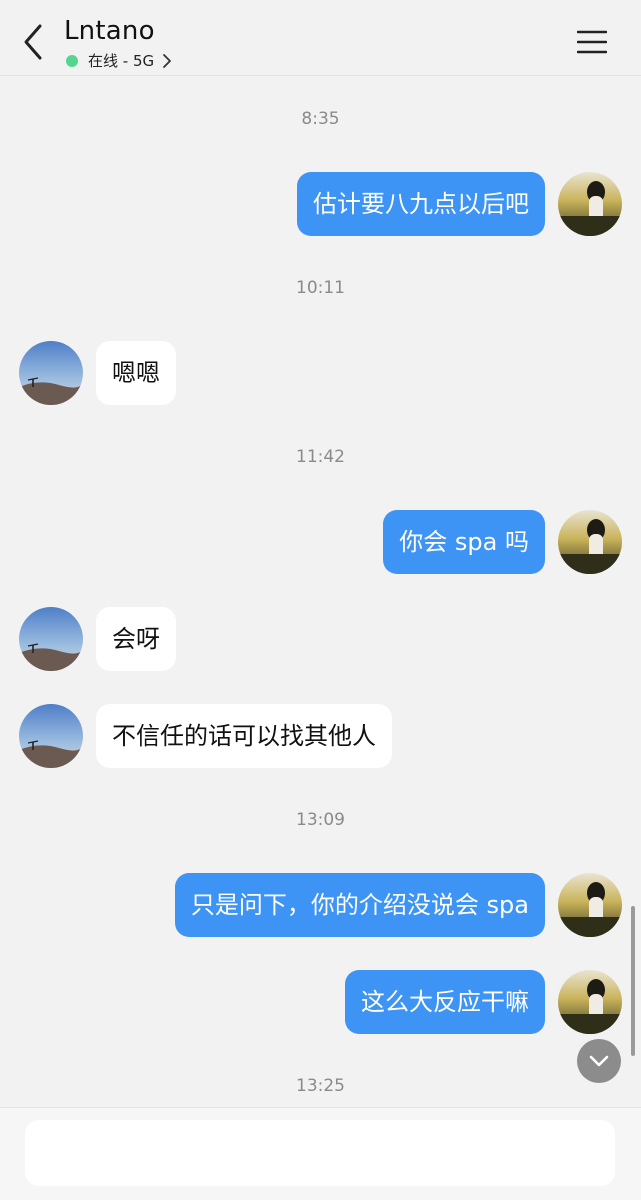 Image resolution: width=641 pixels, height=1200 pixels. I want to click on message-bubble-other: 嗯嗯, so click(136, 373).